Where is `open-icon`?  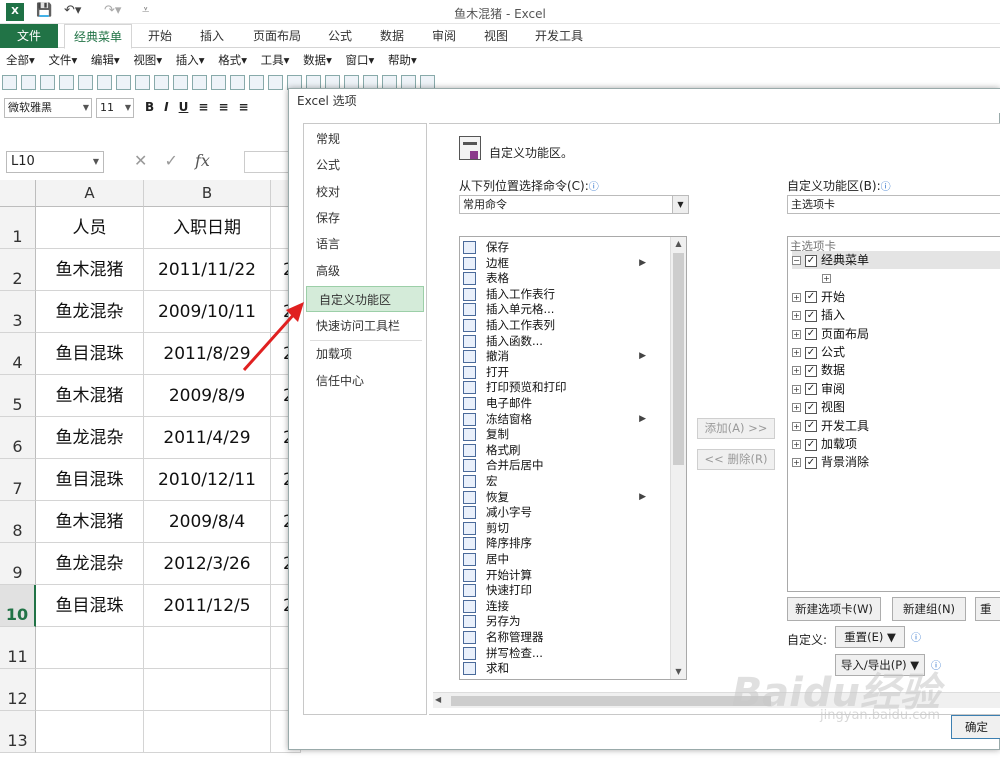 open-icon is located at coordinates (28, 82).